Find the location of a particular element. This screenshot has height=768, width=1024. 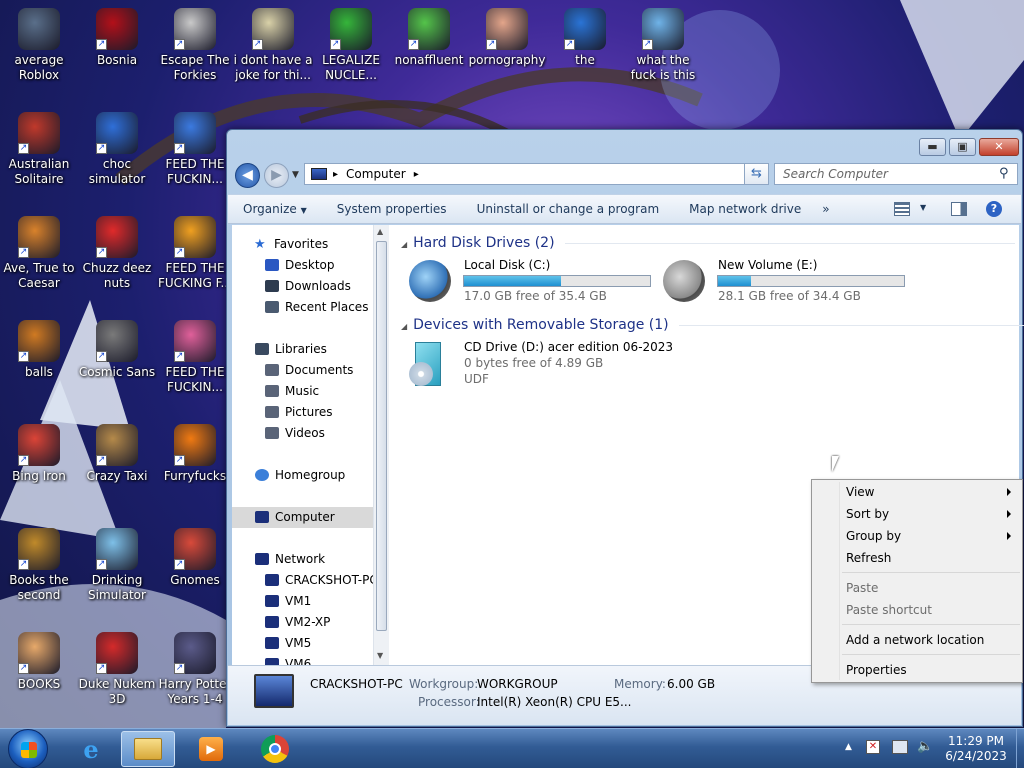

nav-recent-places: Recent Places is located at coordinates (309, 307).